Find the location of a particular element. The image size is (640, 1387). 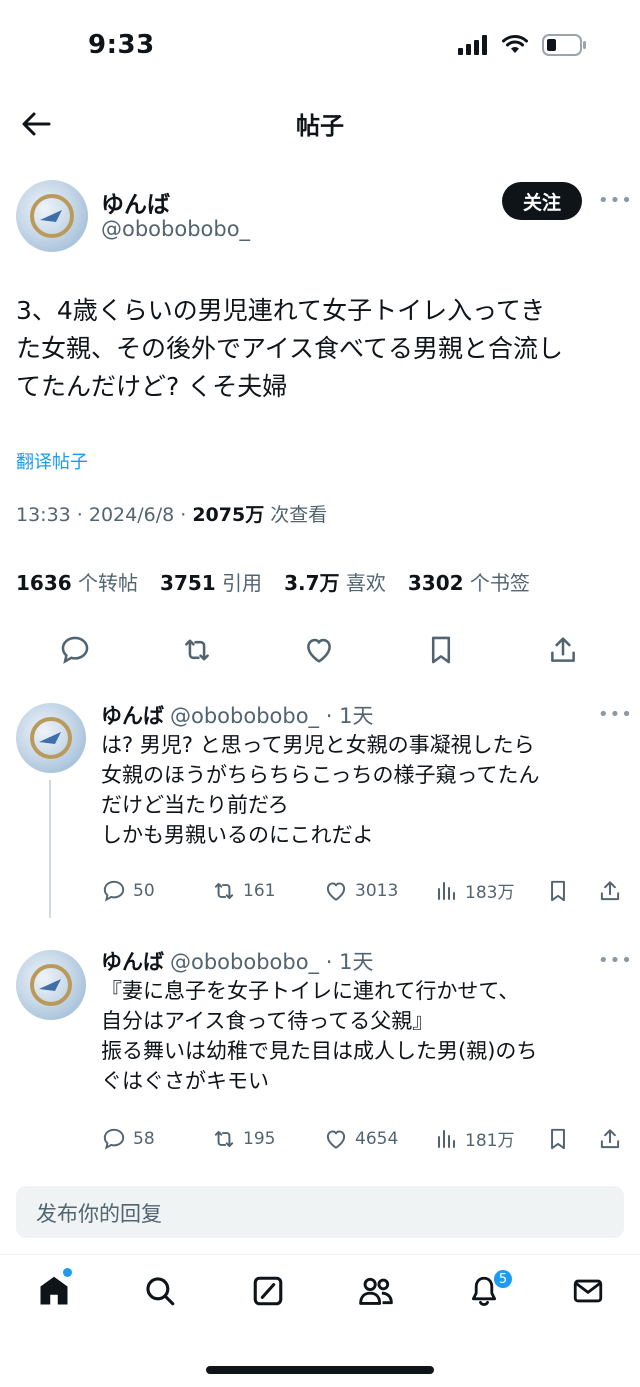

home-icon is located at coordinates (54, 1290).